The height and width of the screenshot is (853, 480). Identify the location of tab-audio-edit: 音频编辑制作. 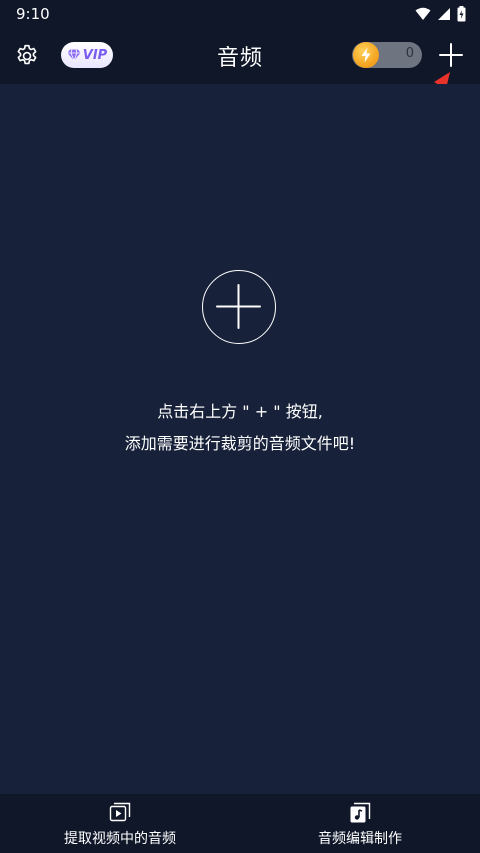
(360, 823).